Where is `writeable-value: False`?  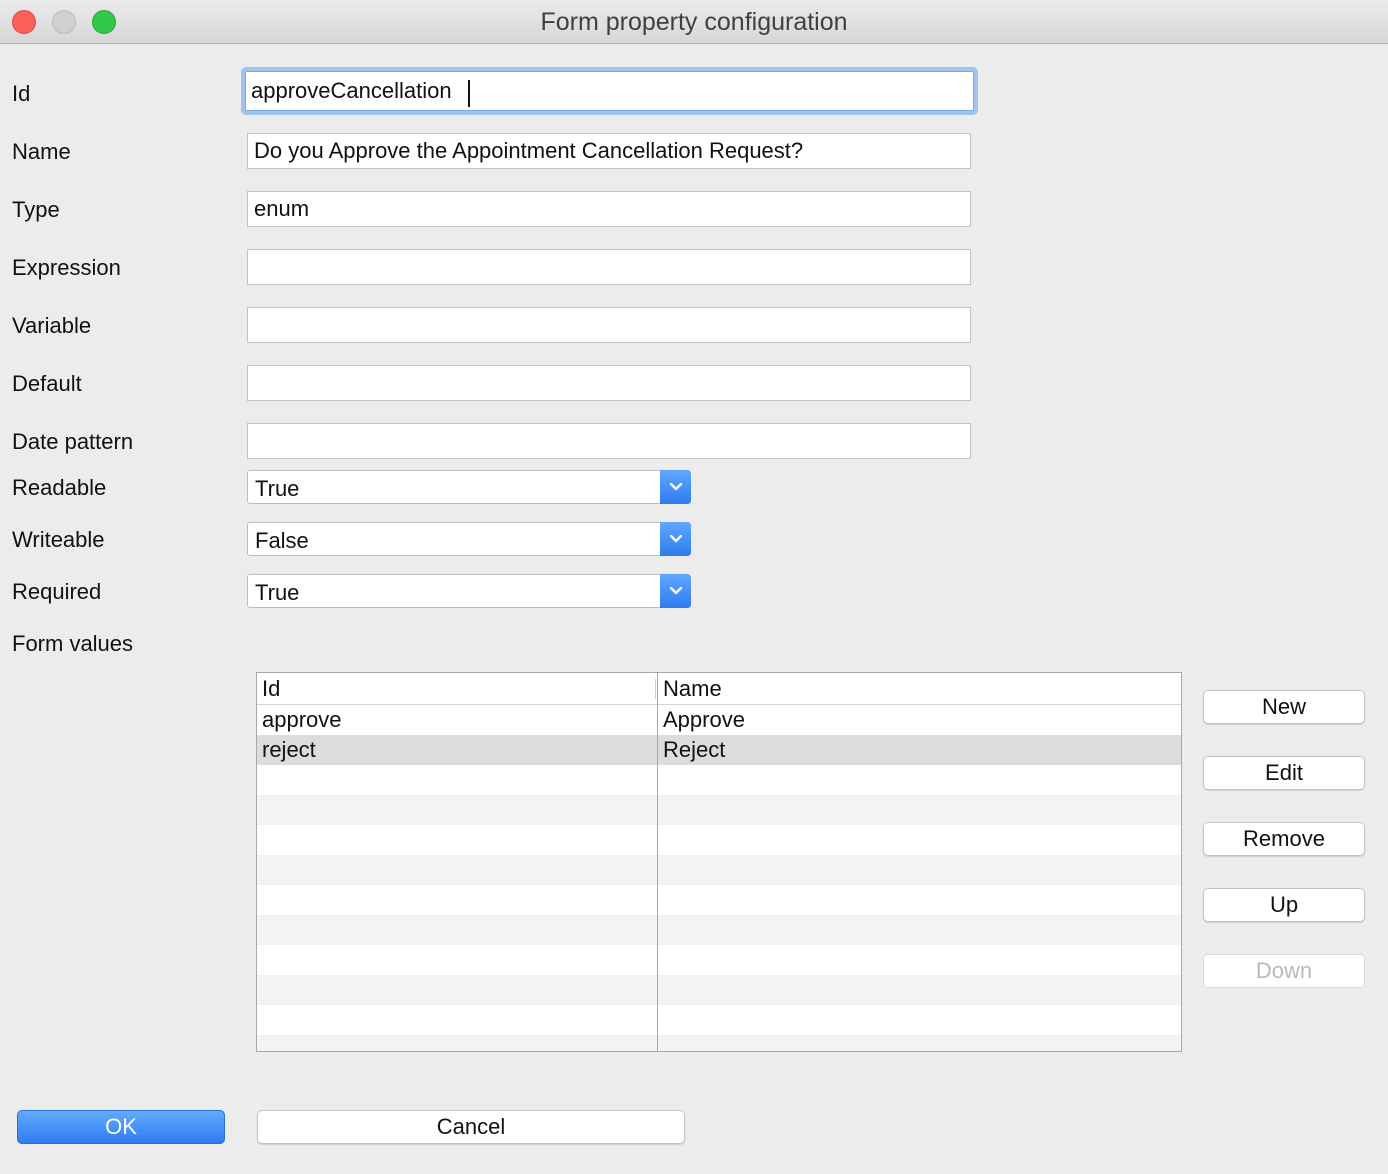
writeable-value: False is located at coordinates (282, 540).